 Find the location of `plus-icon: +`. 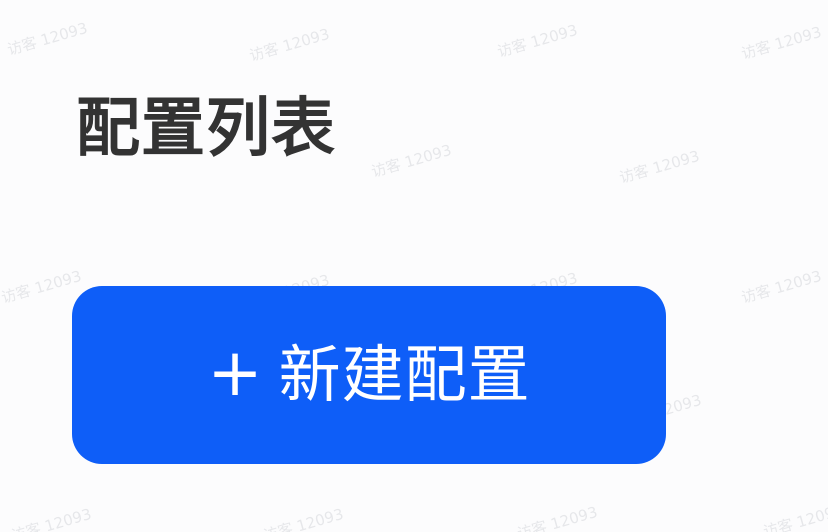

plus-icon: + is located at coordinates (235, 372).